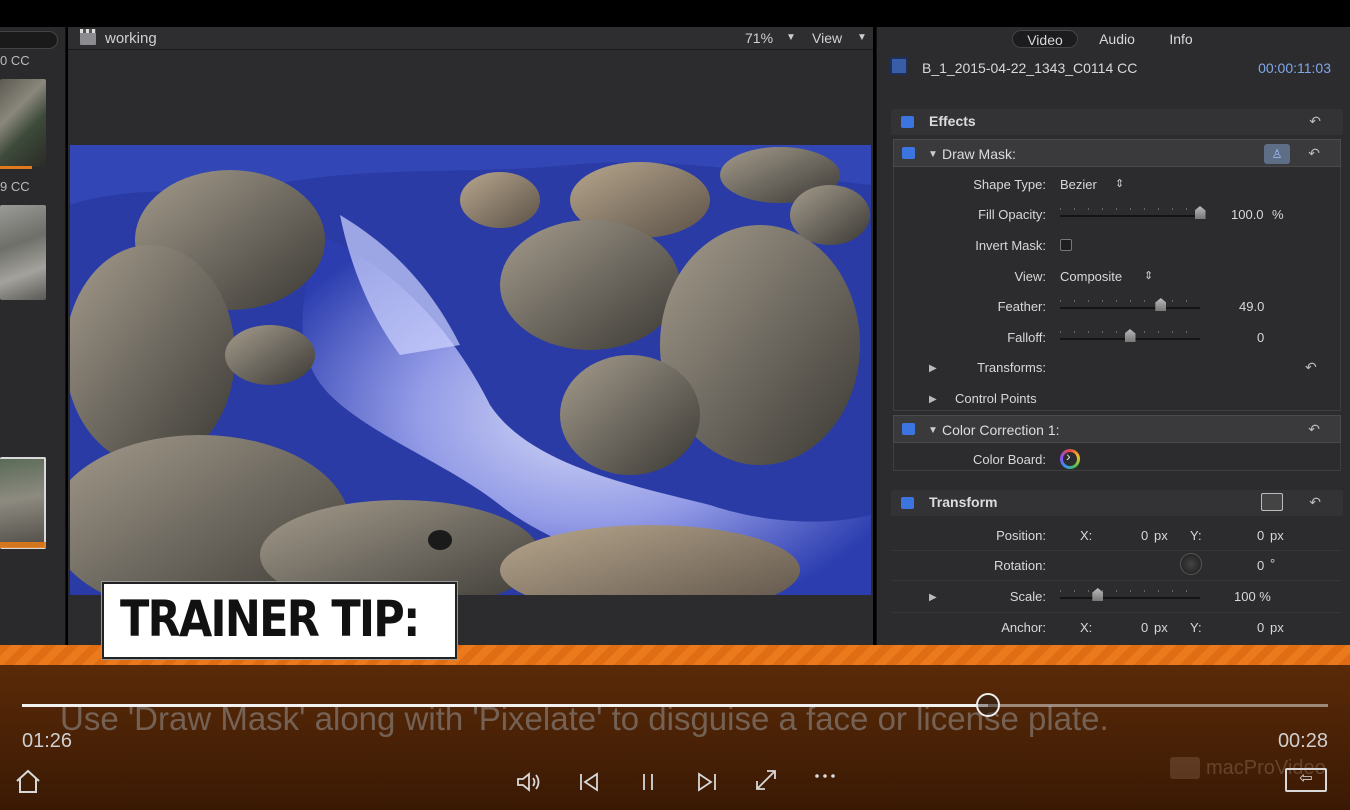 The width and height of the screenshot is (1350, 810). I want to click on clip-timecode: 00:00:11:03, so click(1294, 68).